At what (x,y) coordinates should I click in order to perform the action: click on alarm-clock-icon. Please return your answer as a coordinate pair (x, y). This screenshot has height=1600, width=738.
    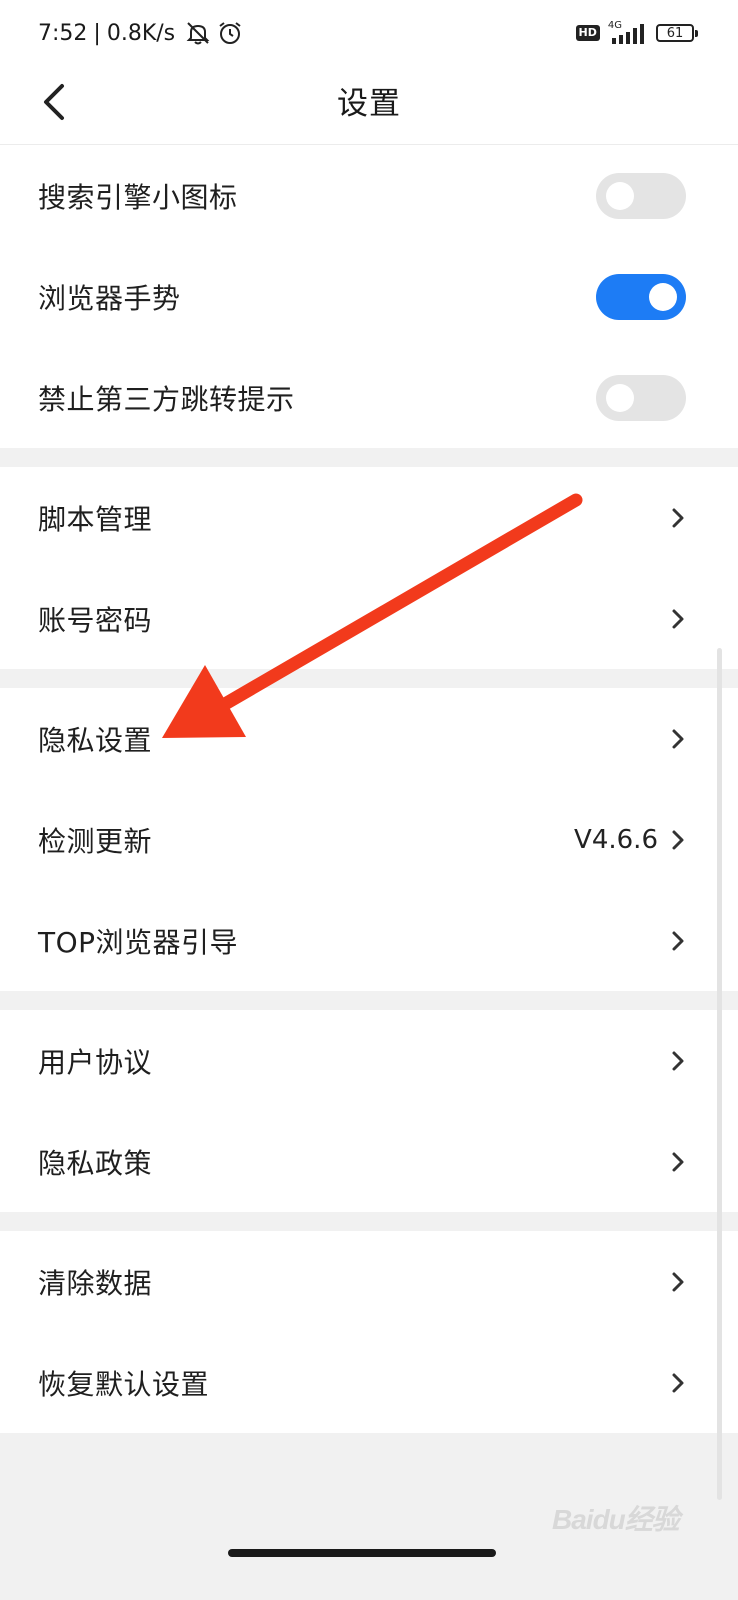
    Looking at the image, I should click on (230, 33).